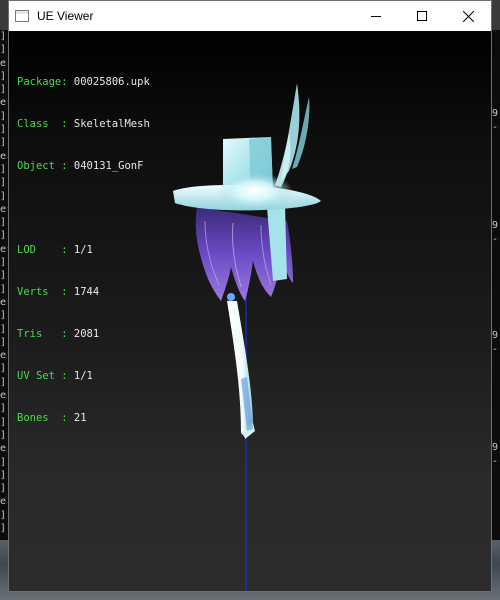 This screenshot has height=600, width=500. What do you see at coordinates (83, 208) in the screenshot?
I see `info-spacer` at bounding box center [83, 208].